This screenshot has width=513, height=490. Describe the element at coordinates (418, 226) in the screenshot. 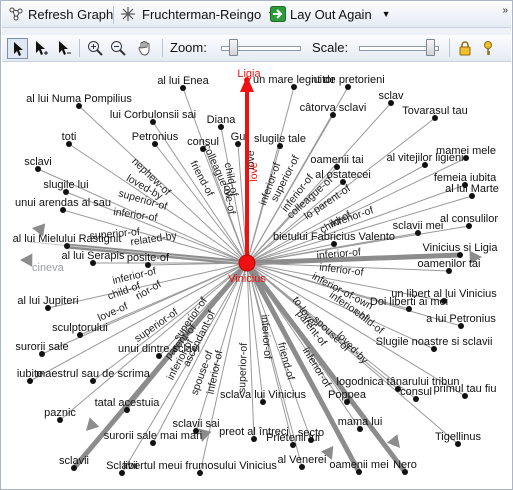

I see `graph-node-label: sclavii mei` at that location.